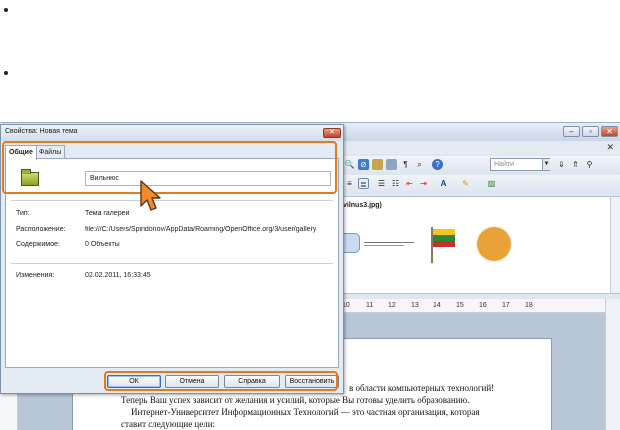 The height and width of the screenshot is (430, 620). Describe the element at coordinates (610, 147) in the screenshot. I see `close-document-icon: ✕` at that location.